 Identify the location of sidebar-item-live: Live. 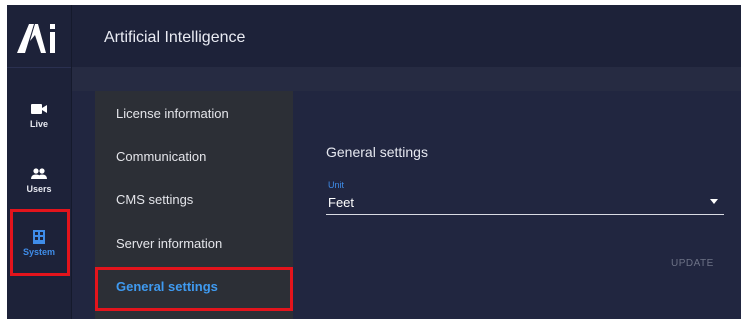
(39, 115).